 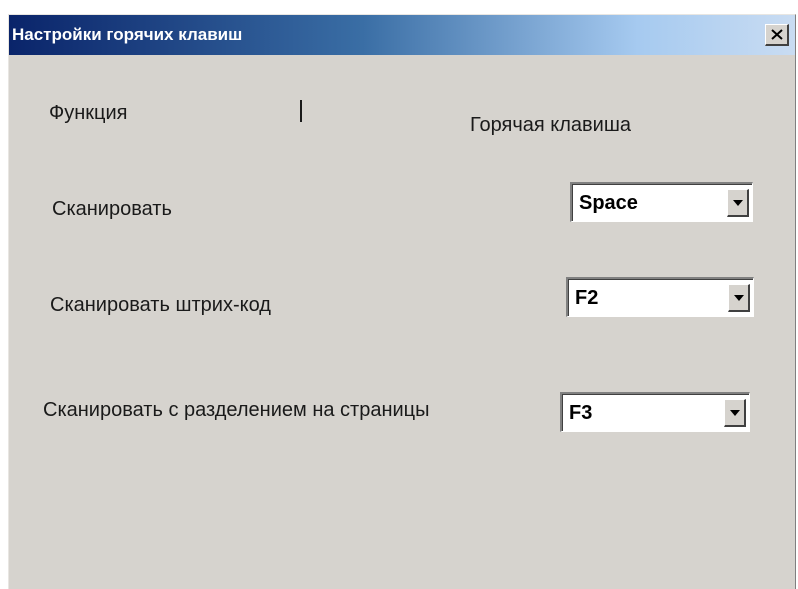 I want to click on scan-barcode-label: Сканировать штрих-код, so click(x=160, y=305).